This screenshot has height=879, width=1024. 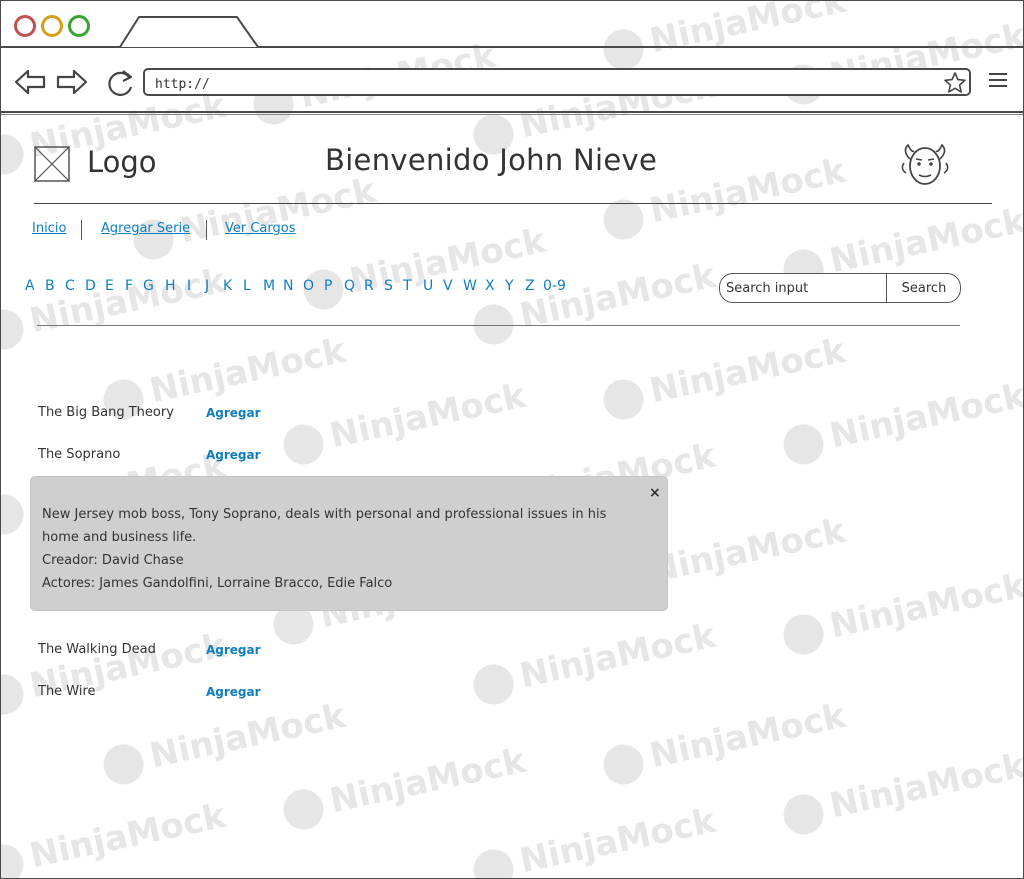 I want to click on series-name: The Walking Dead, so click(x=97, y=649).